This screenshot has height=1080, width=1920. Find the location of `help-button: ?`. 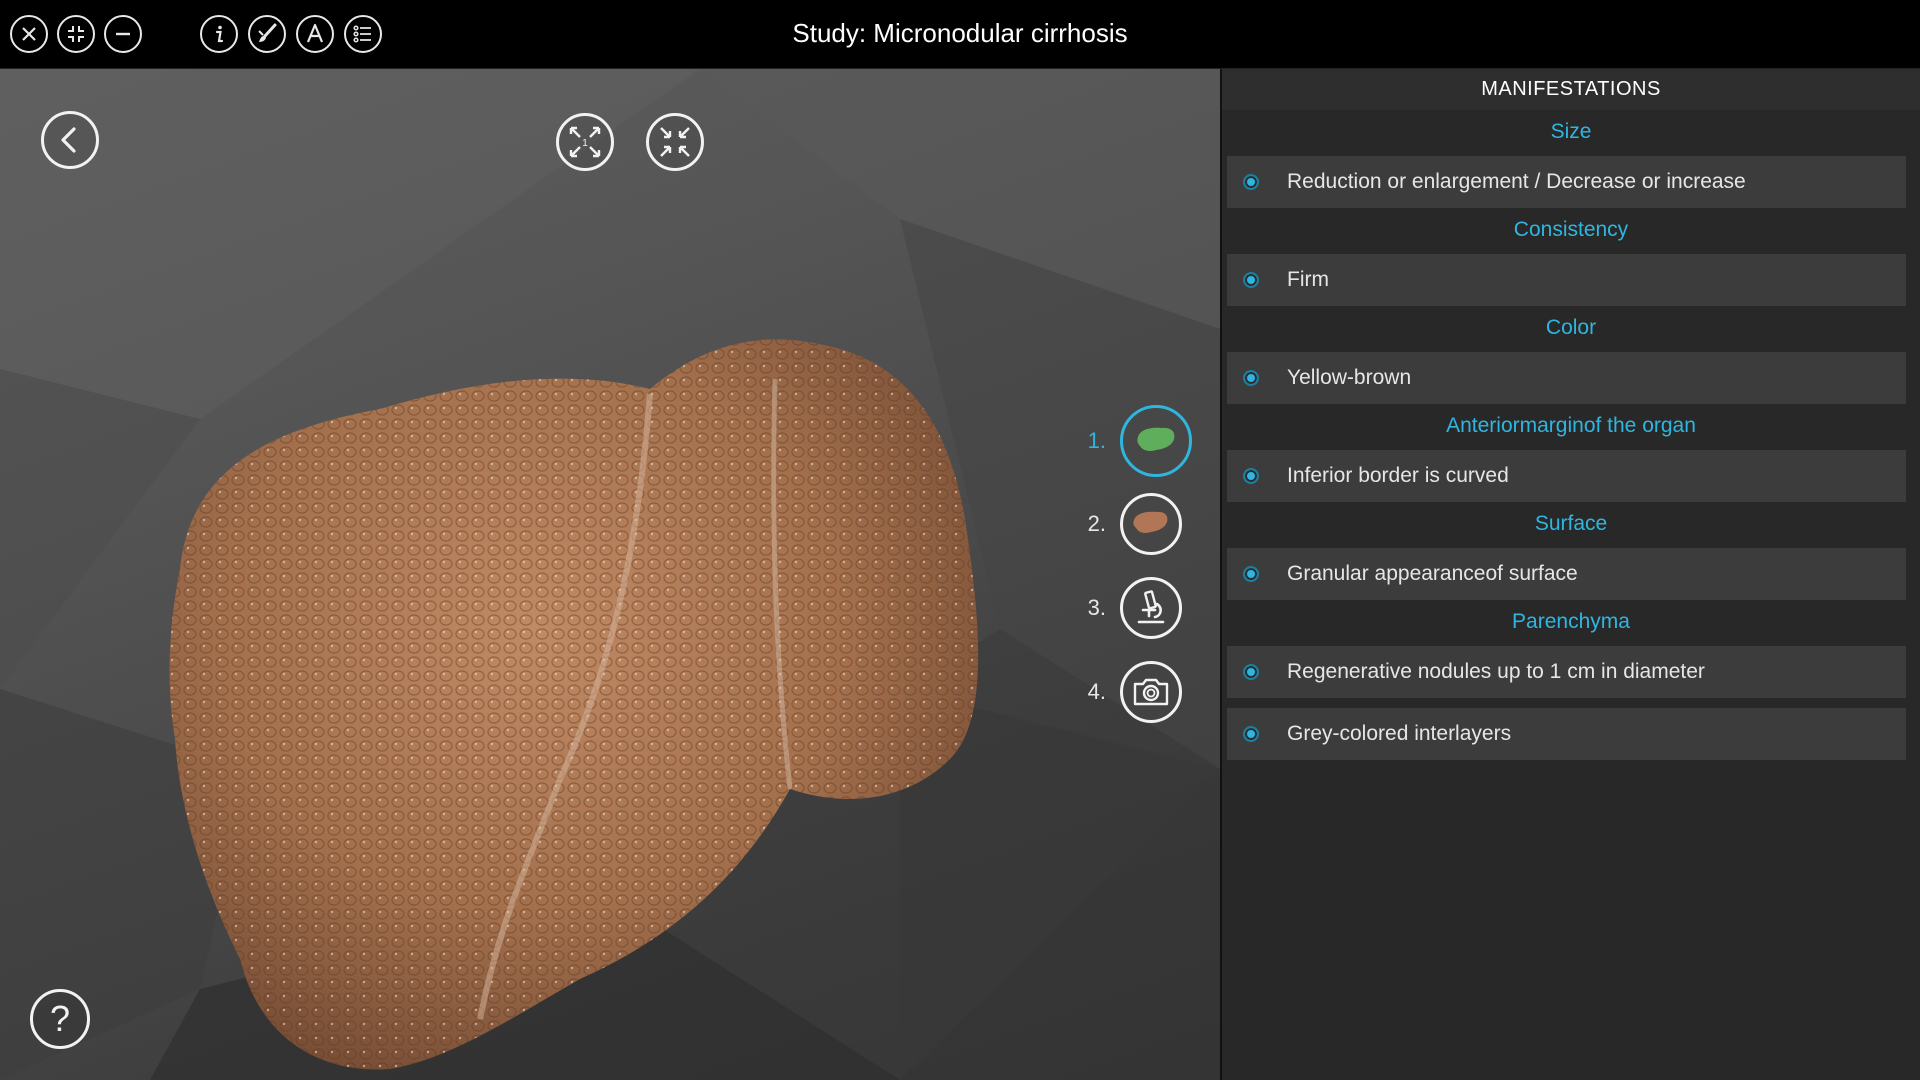

help-button: ? is located at coordinates (60, 1019).